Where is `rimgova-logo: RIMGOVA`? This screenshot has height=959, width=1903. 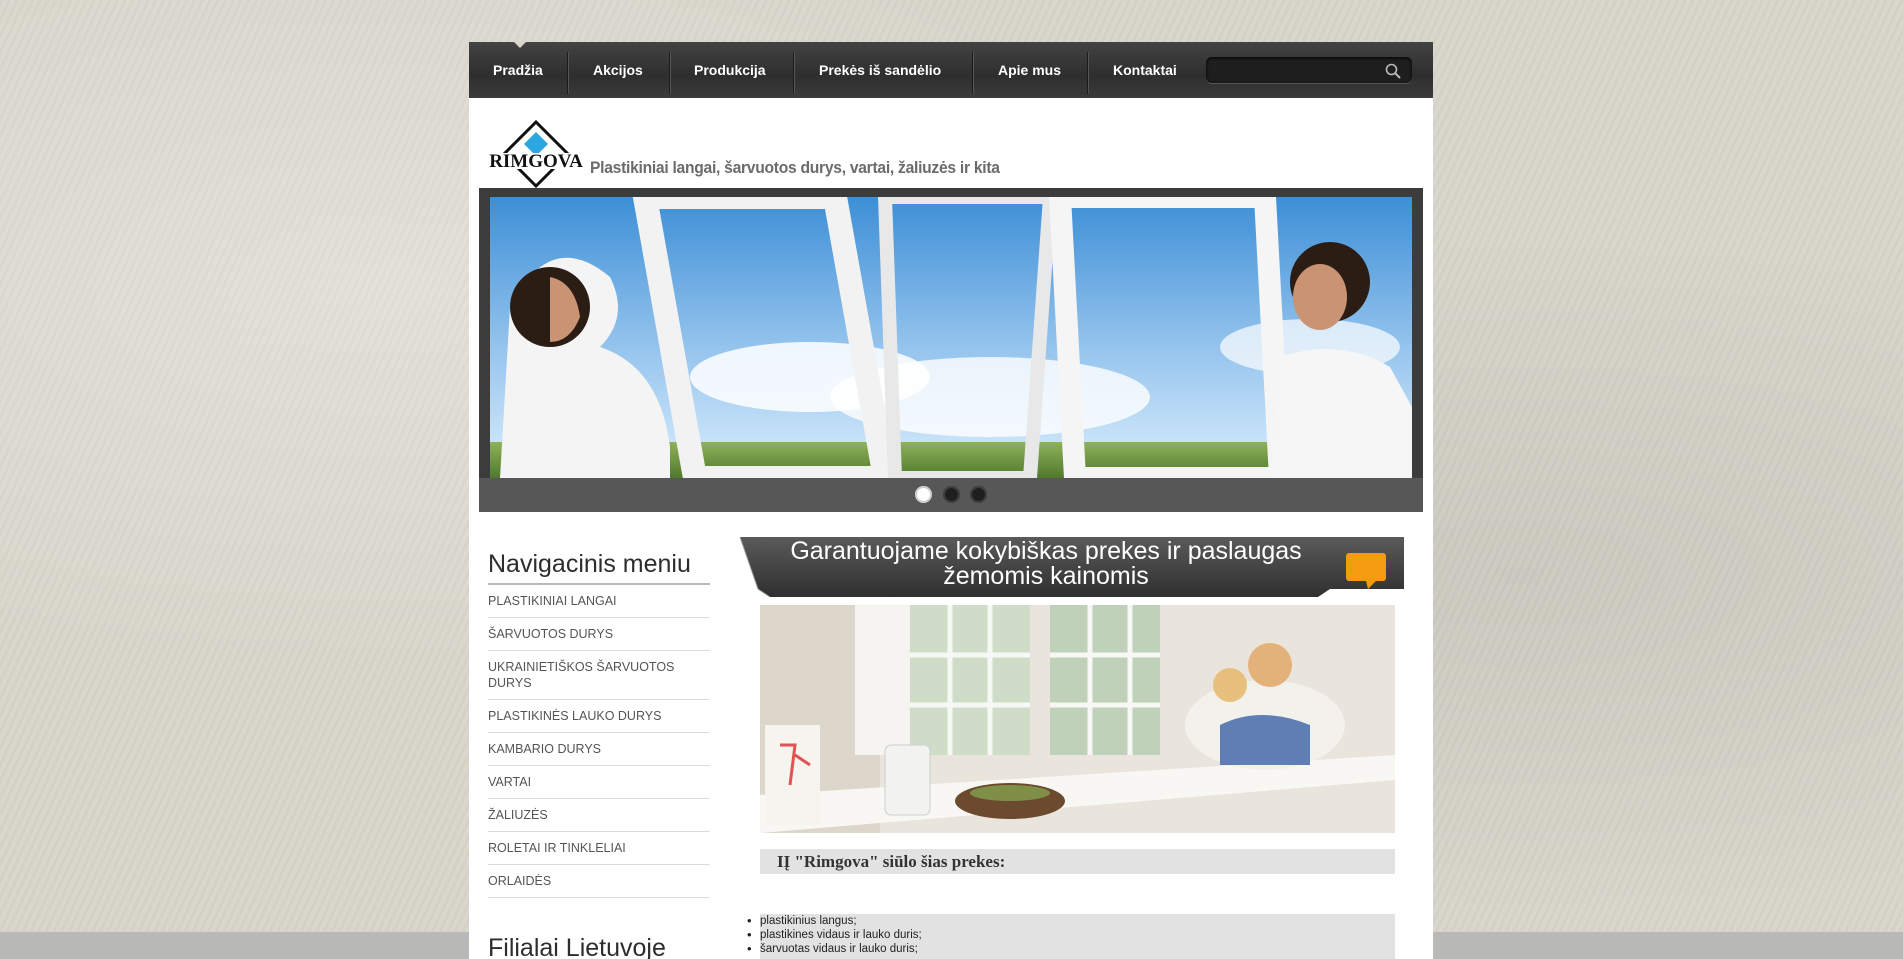 rimgova-logo: RIMGOVA is located at coordinates (536, 154).